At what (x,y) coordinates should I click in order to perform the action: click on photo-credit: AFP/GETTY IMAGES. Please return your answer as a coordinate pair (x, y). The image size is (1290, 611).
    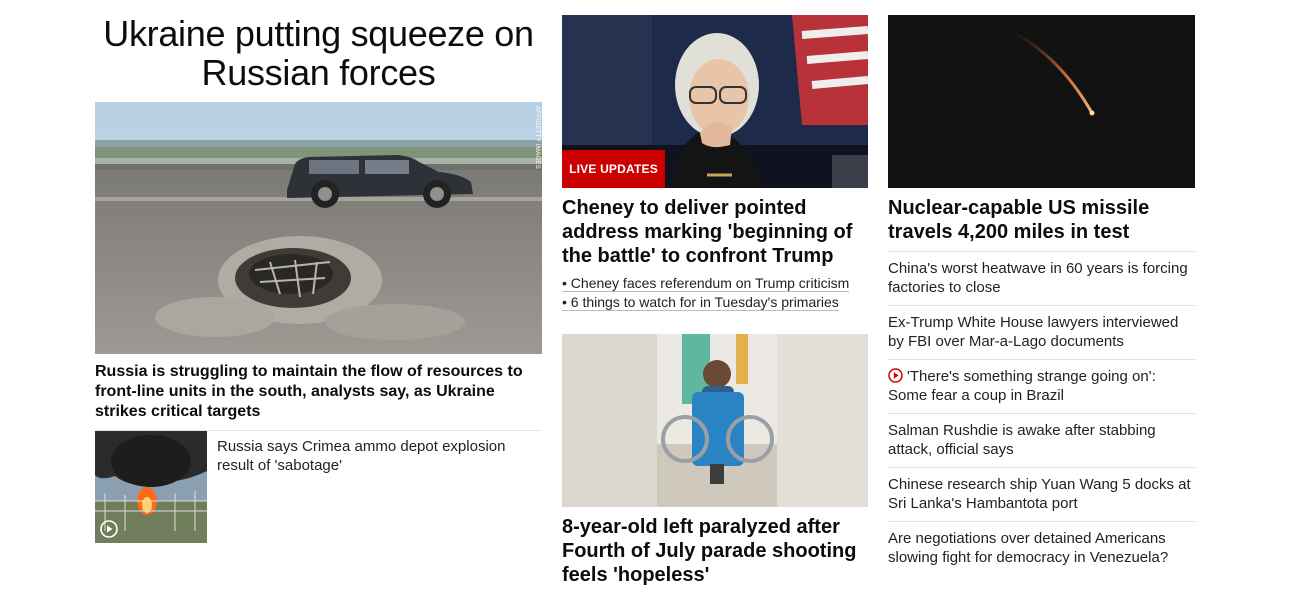
    Looking at the image, I should click on (537, 138).